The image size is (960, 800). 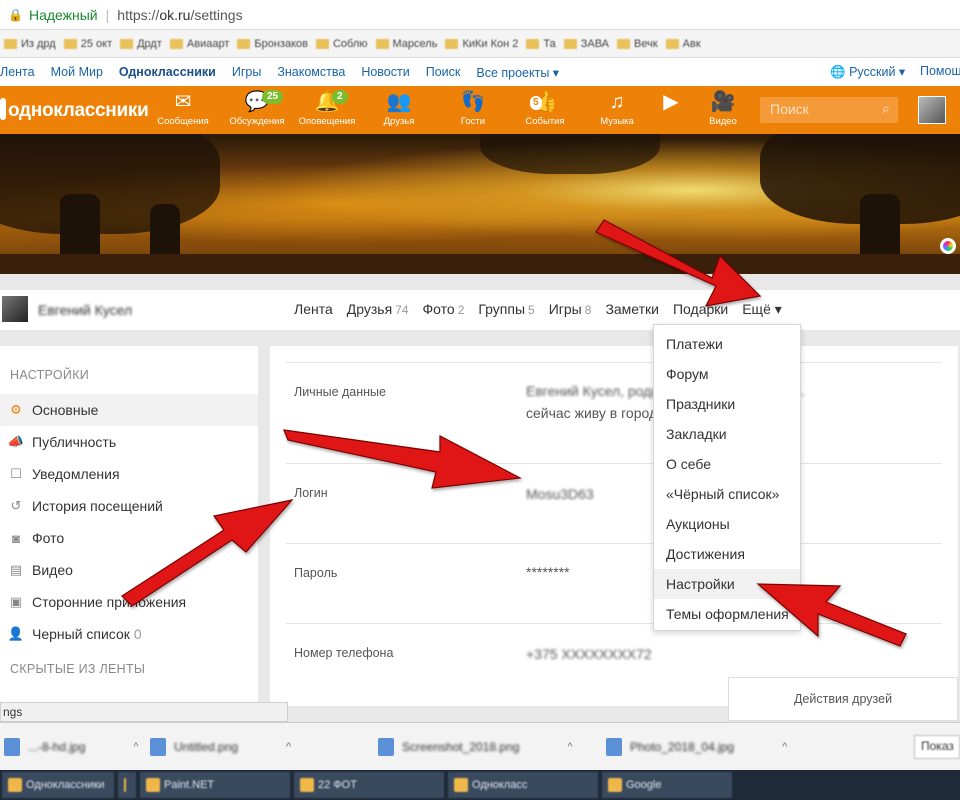 I want to click on bookmark-item: Авк, so click(x=683, y=44).